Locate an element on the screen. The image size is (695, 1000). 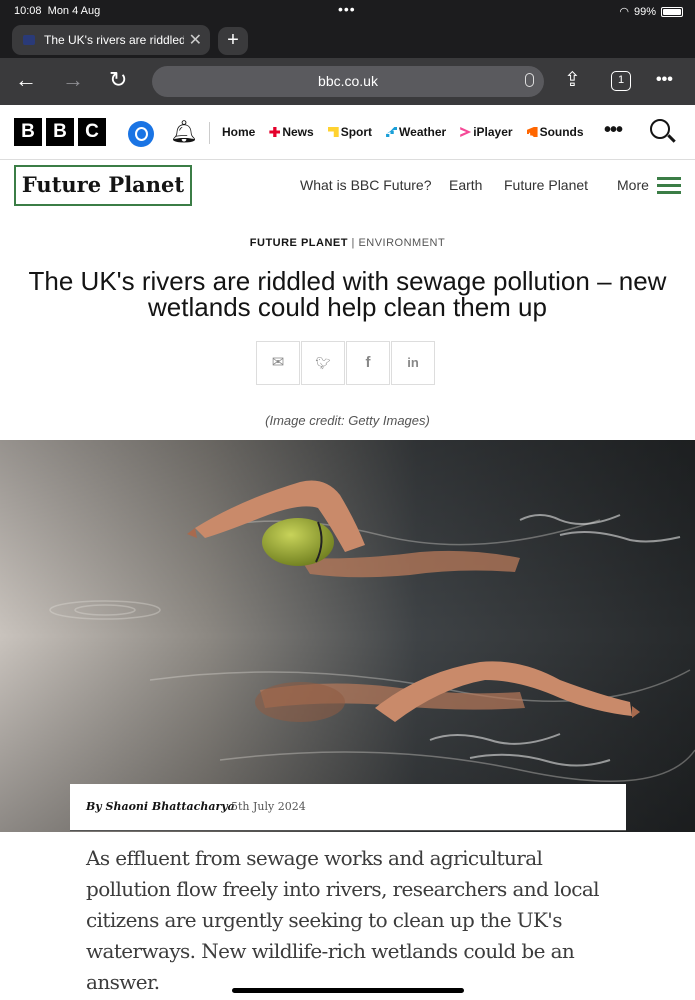
tab-overview-button: 1 is located at coordinates (621, 81).